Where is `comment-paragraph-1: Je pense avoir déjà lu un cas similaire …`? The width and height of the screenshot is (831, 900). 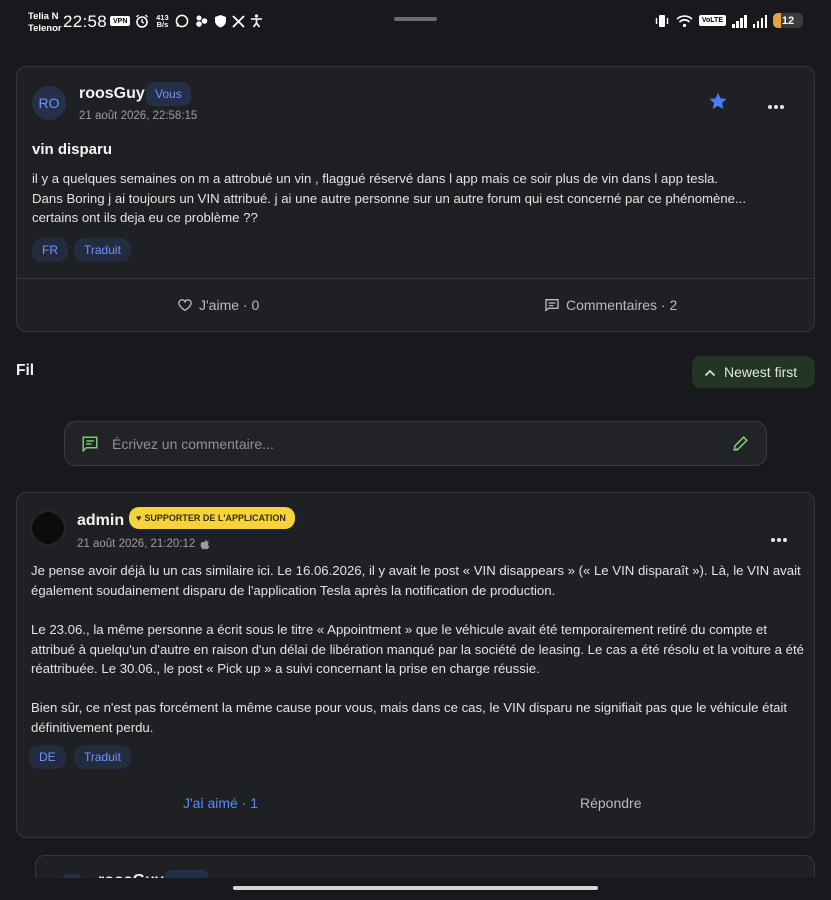 comment-paragraph-1: Je pense avoir déjà lu un cas similaire … is located at coordinates (416, 580).